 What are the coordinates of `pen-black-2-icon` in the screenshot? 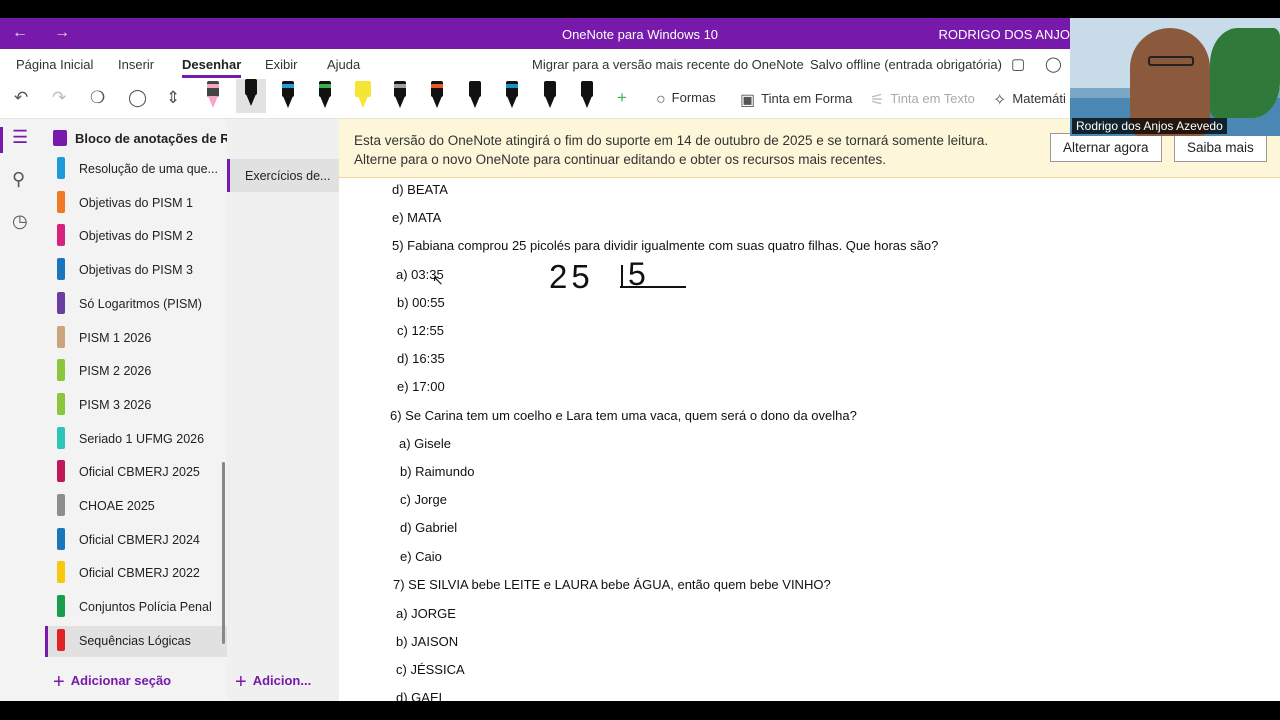 It's located at (475, 96).